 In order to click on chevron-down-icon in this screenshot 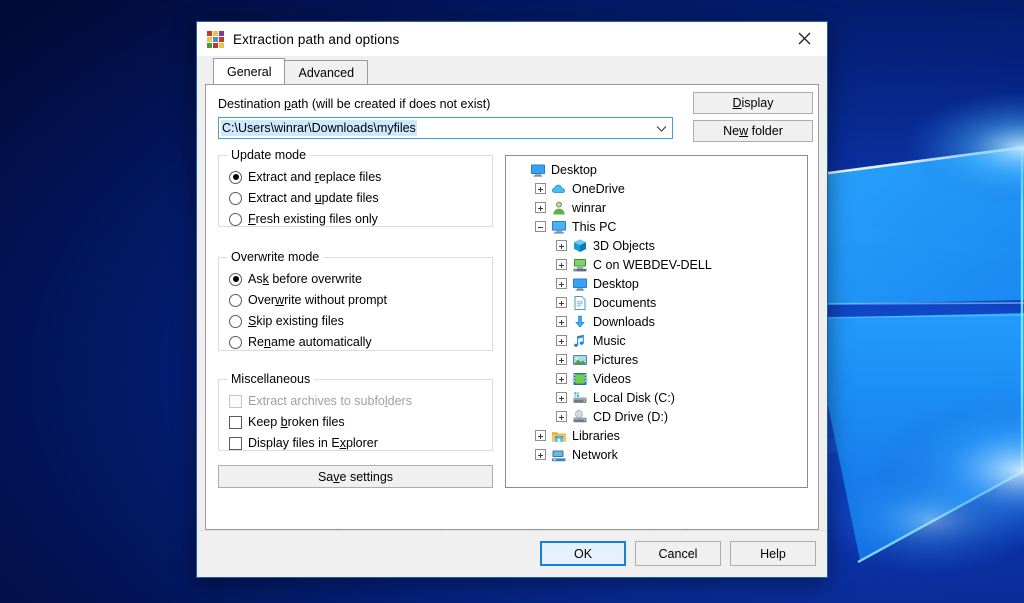, I will do `click(661, 128)`.